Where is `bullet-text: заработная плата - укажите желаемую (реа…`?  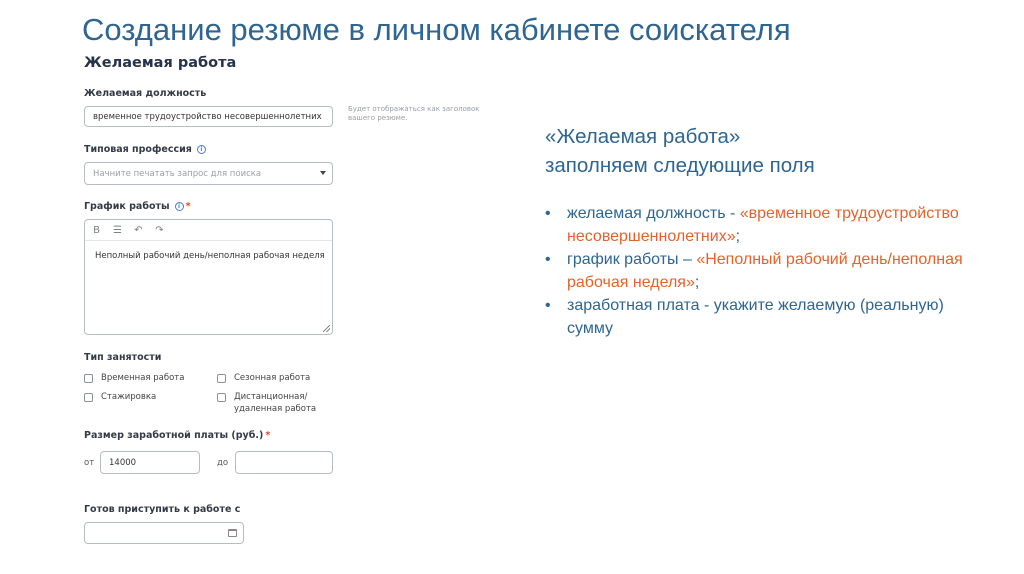
bullet-text: заработная плата - укажите желаемую (реа… is located at coordinates (755, 317).